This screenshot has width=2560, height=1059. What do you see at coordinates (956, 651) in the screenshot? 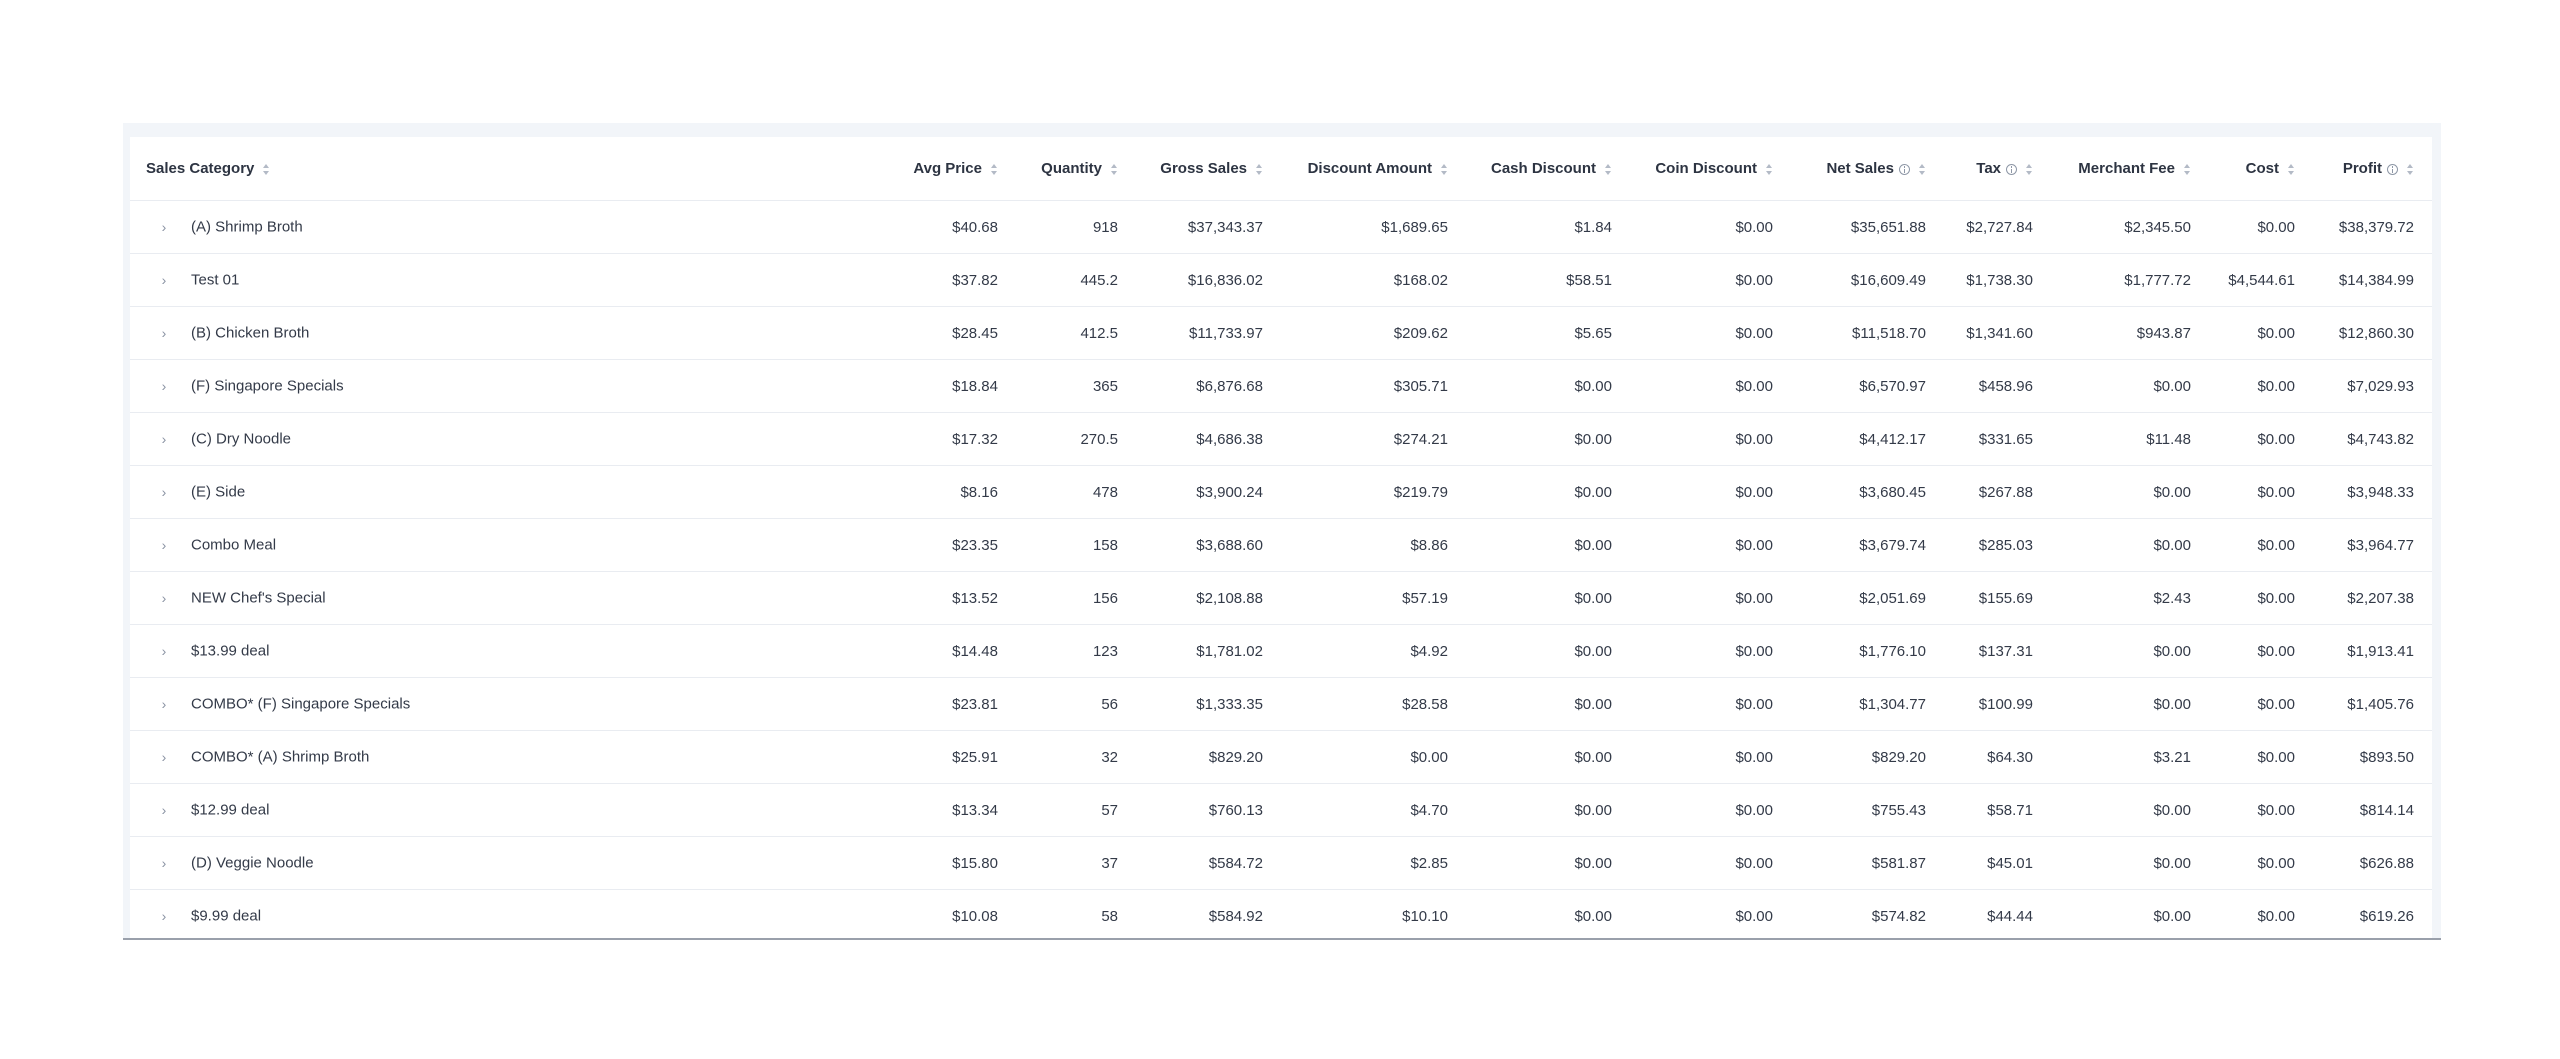
I see `cell-avg-price: $14.48` at bounding box center [956, 651].